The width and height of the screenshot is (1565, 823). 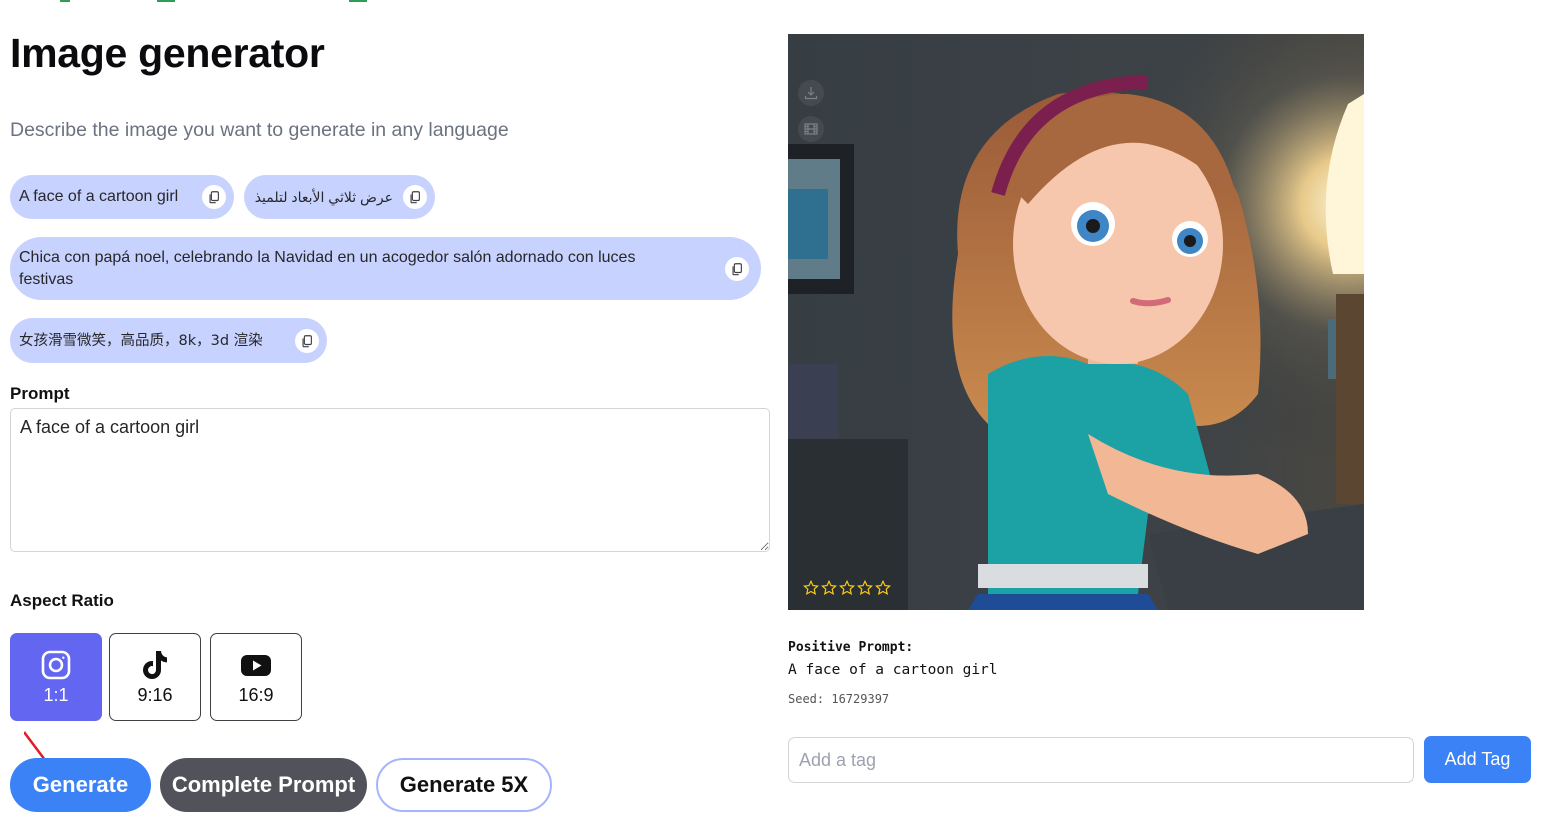 I want to click on aspect-ratio-option-label: 9:16, so click(x=155, y=694).